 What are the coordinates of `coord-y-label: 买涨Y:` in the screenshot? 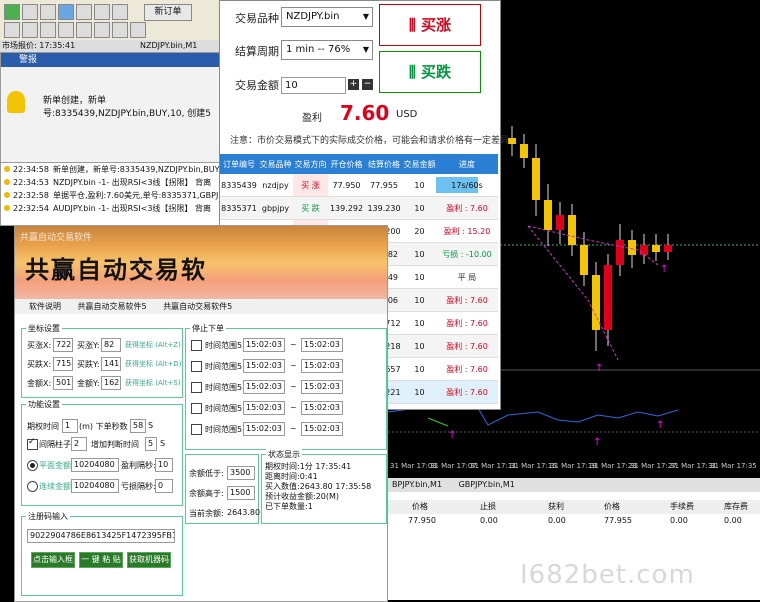 It's located at (88, 345).